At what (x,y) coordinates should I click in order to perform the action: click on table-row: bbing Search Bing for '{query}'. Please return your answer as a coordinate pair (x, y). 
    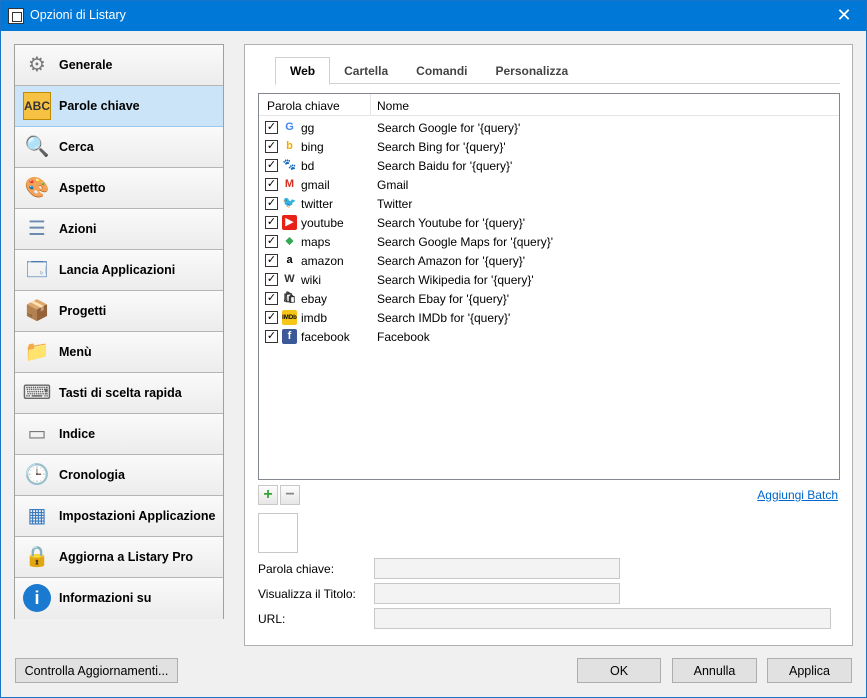
    Looking at the image, I should click on (549, 146).